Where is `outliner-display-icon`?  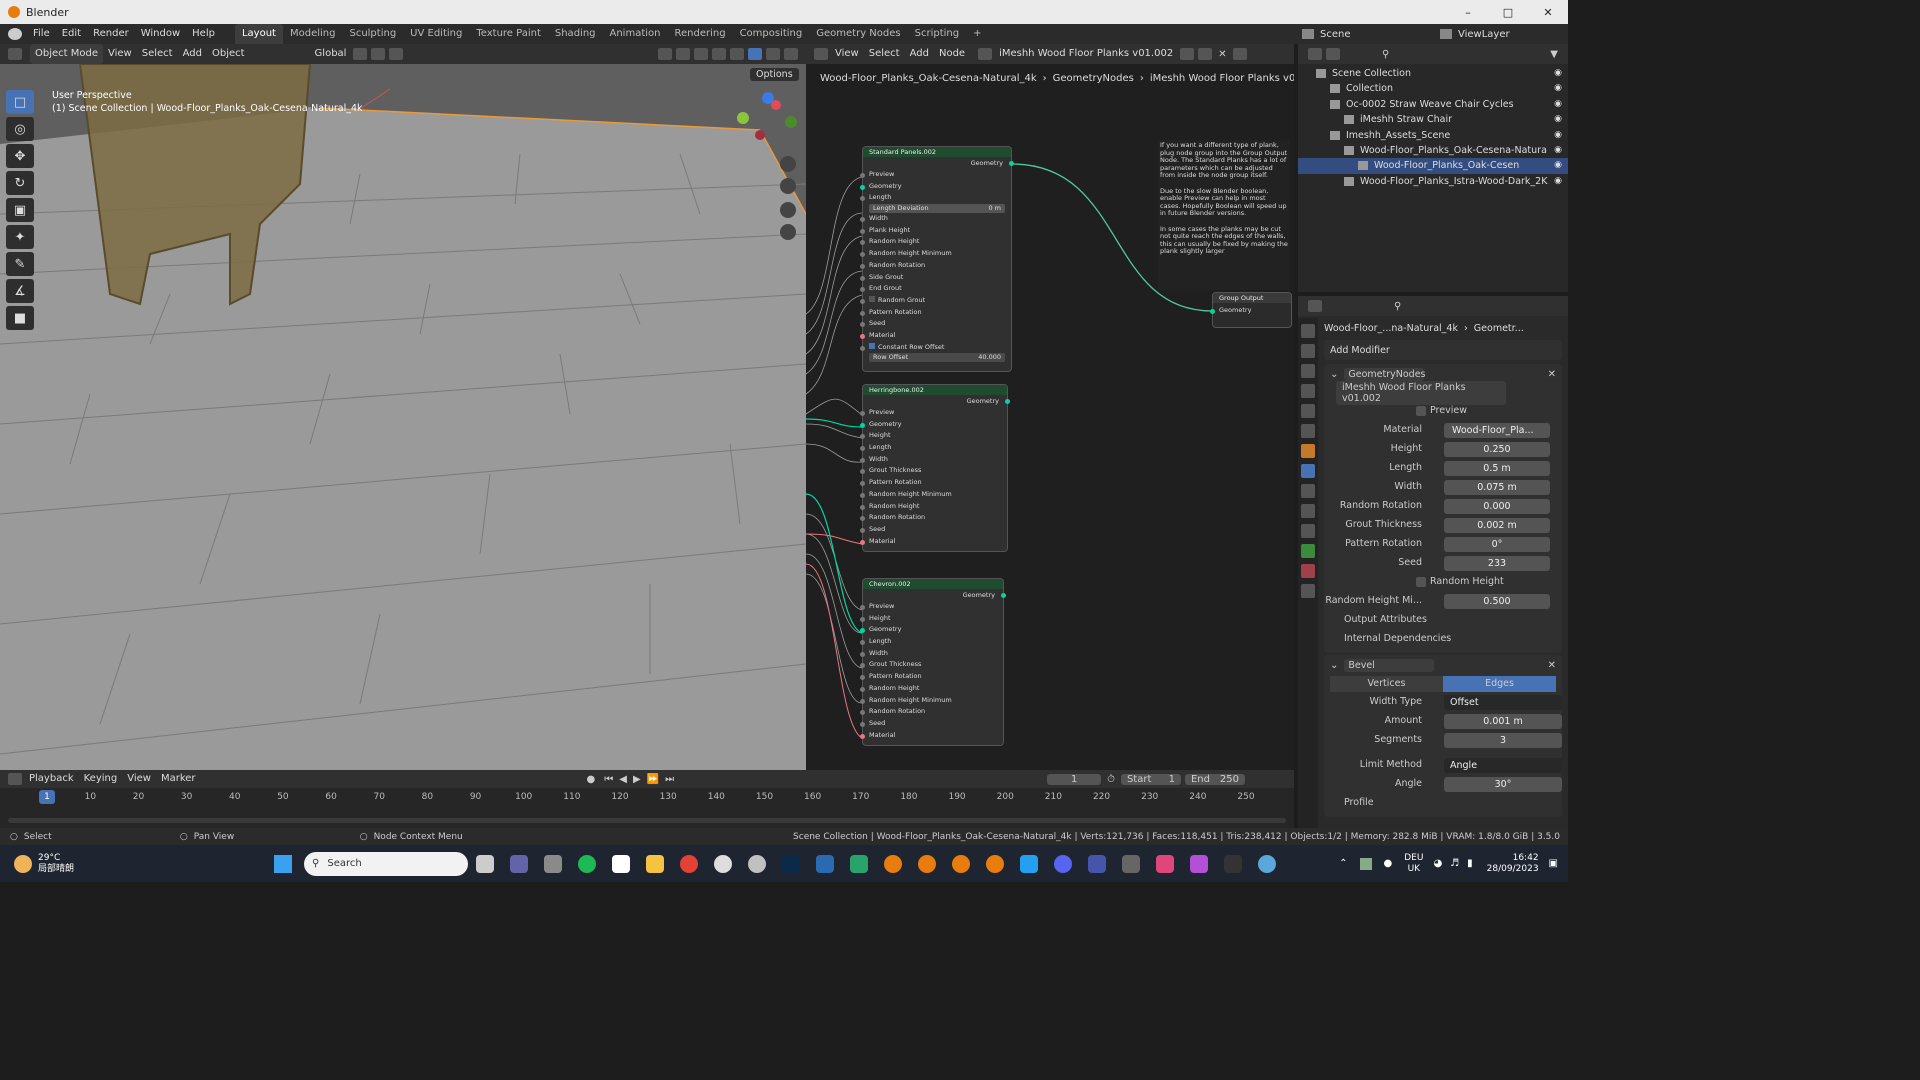
outliner-display-icon is located at coordinates (1333, 54).